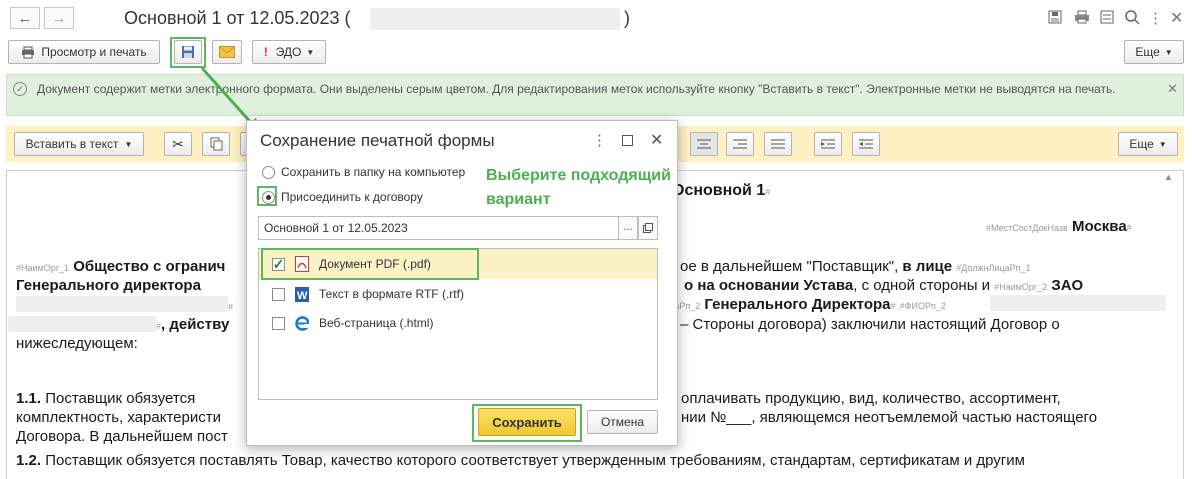 This screenshot has width=1192, height=479. I want to click on check-circle-icon: ✓, so click(20, 89).